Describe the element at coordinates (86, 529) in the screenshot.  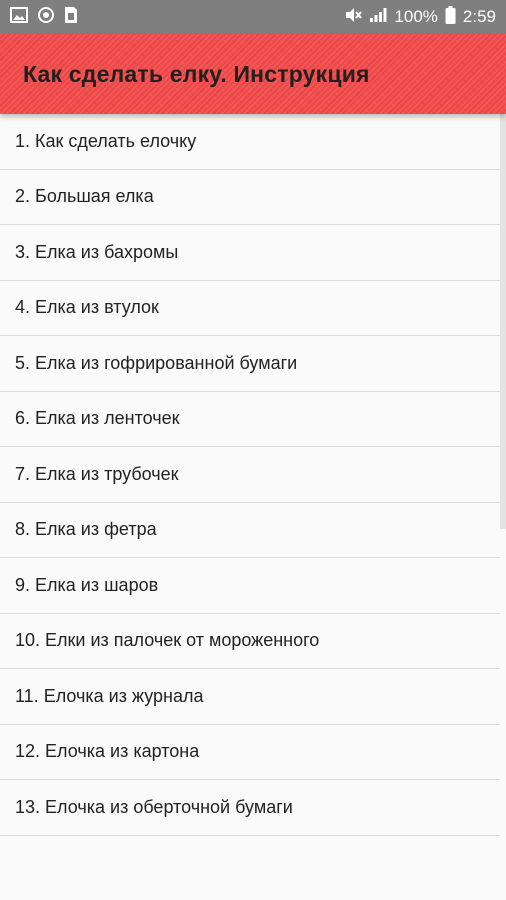
I see `list-item-label: 8. Елка из фетра` at that location.